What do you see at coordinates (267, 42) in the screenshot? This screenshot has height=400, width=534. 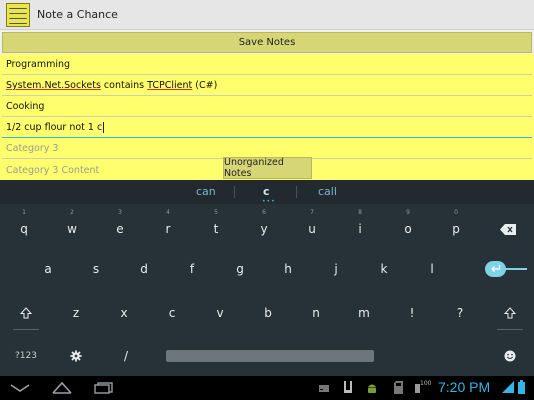 I see `save-notes-button: Save Notes` at bounding box center [267, 42].